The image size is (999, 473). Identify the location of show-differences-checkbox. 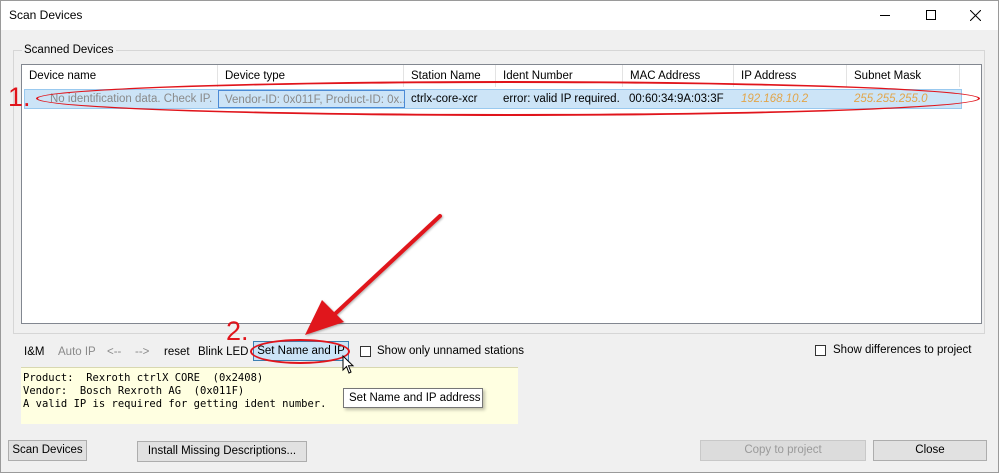
(820, 350).